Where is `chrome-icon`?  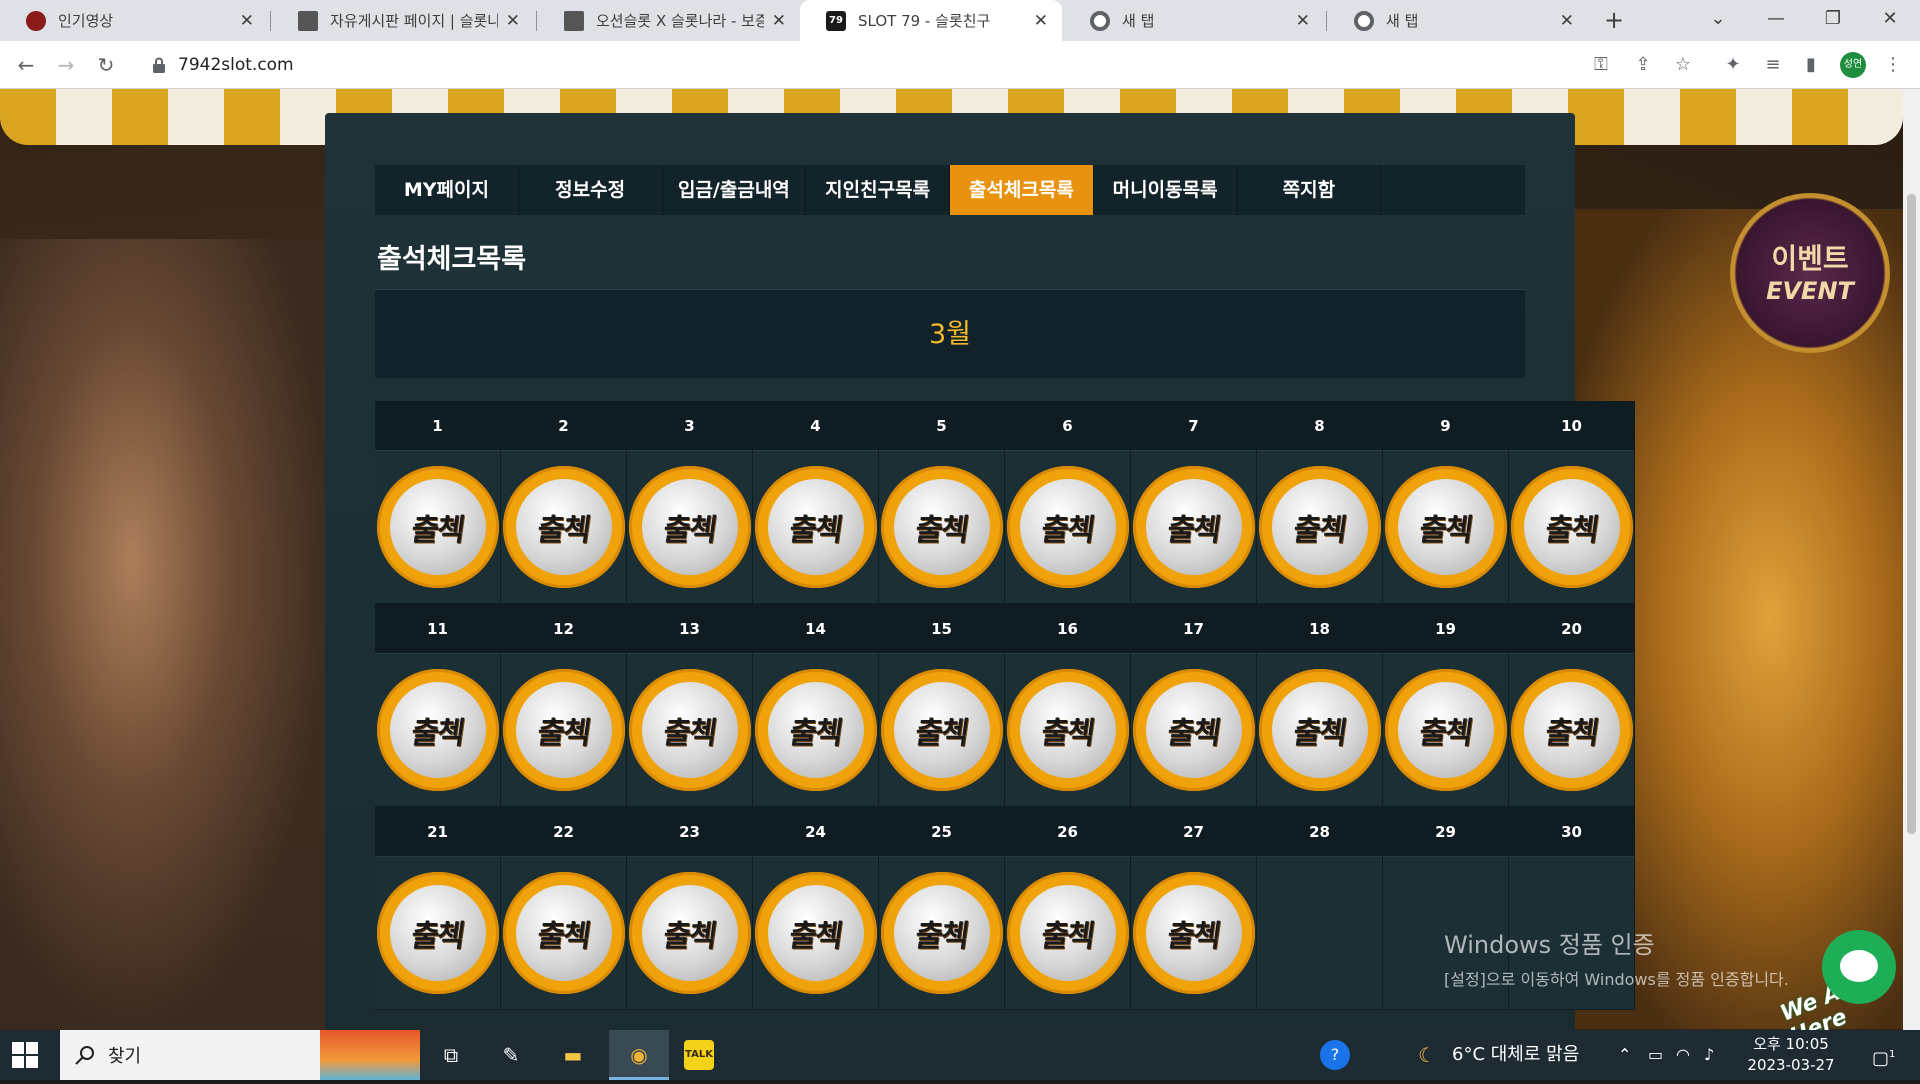 chrome-icon is located at coordinates (1364, 20).